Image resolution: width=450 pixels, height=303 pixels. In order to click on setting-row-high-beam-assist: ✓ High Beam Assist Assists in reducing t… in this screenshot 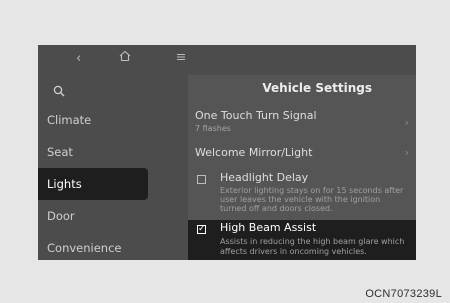, I will do `click(302, 240)`.